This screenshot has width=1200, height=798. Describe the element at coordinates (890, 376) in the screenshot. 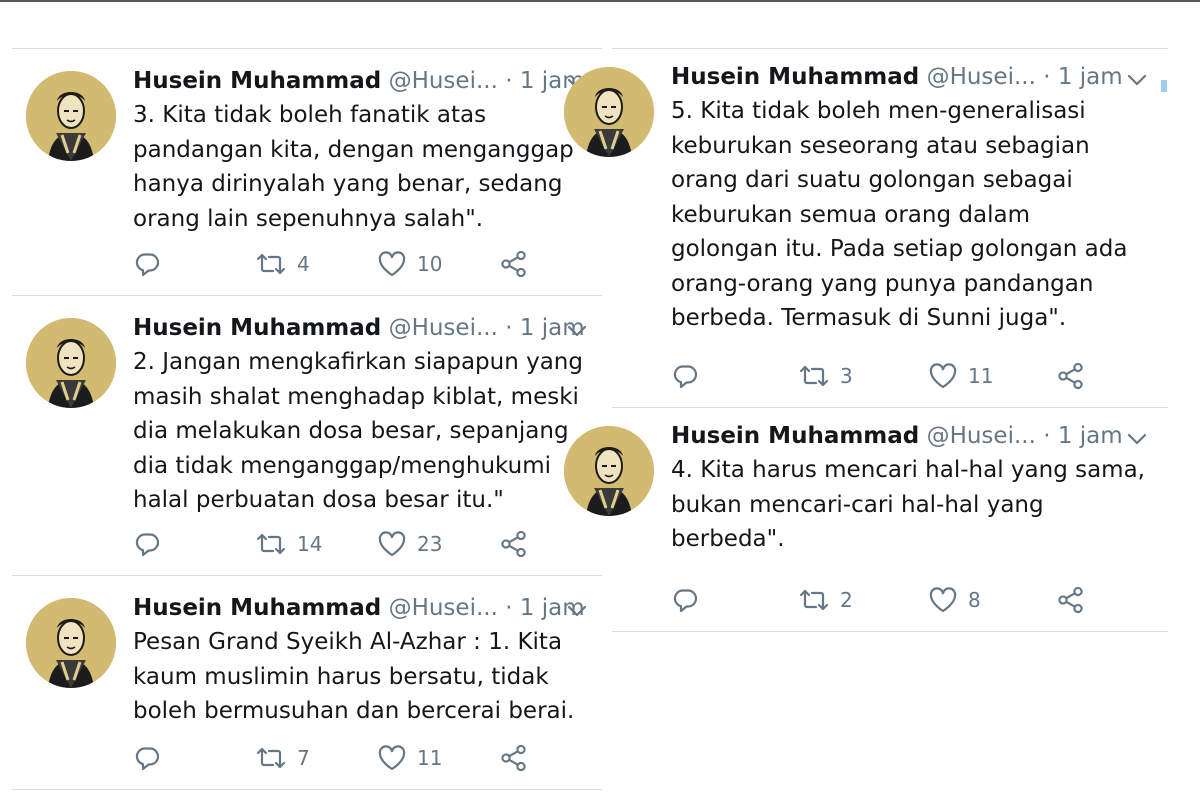

I see `tweet-actions: 3 11` at that location.